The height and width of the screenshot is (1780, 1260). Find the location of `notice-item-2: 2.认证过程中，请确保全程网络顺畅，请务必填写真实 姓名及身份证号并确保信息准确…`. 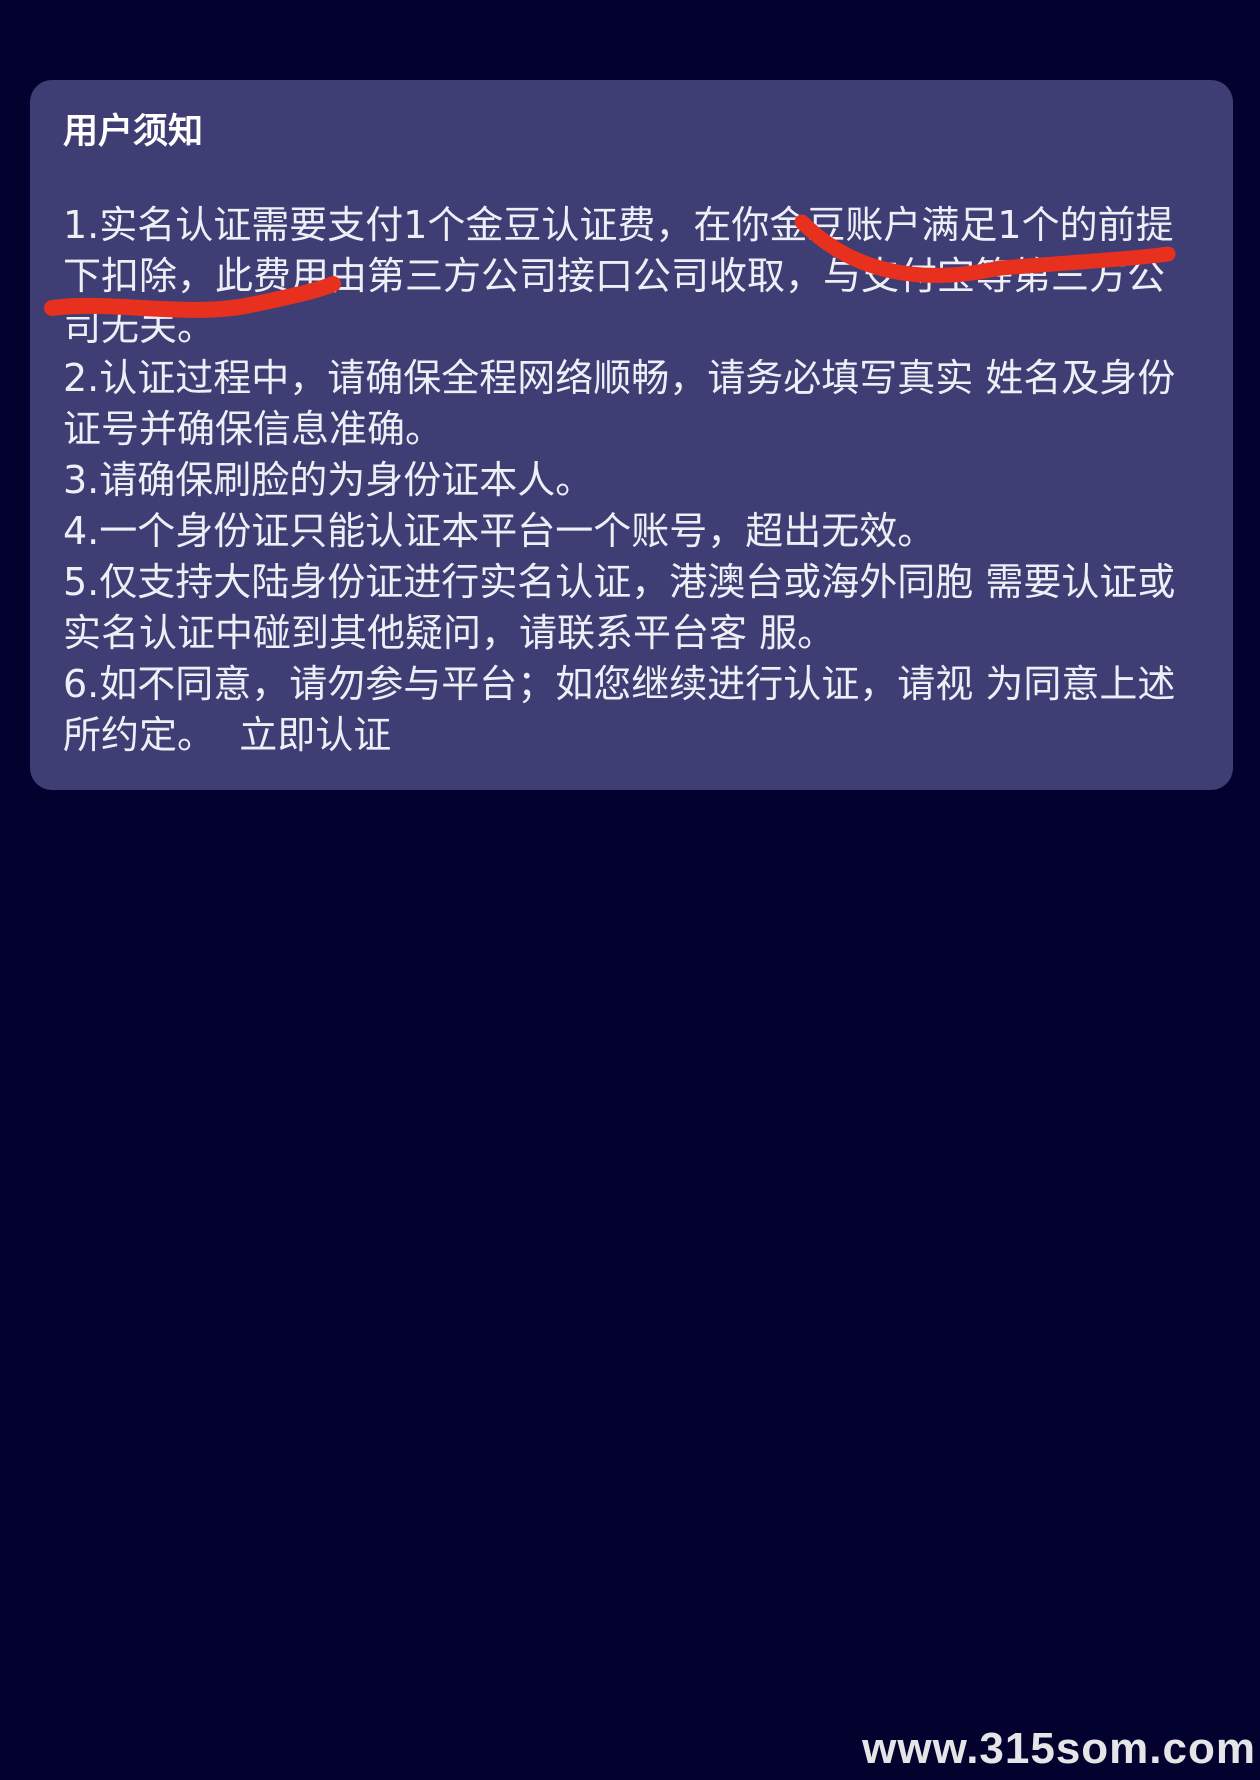

notice-item-2: 2.认证过程中，请确保全程网络顺畅，请务必填写真实 姓名及身份证号并确保信息准确… is located at coordinates (619, 403).